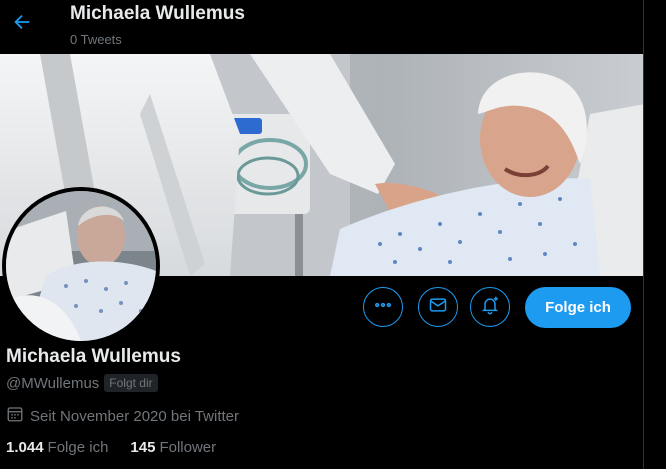 The height and width of the screenshot is (469, 666). I want to click on followers-link: 145 Follower, so click(173, 447).